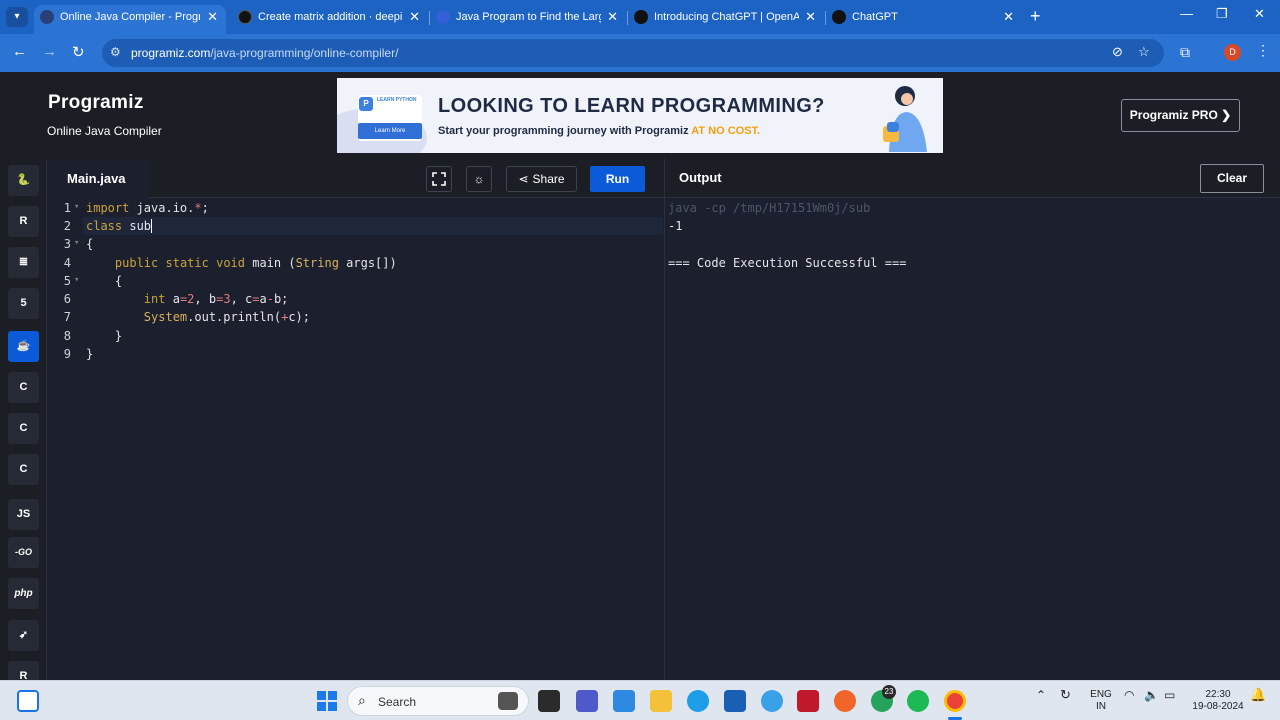 This screenshot has width=1280, height=720. Describe the element at coordinates (1232, 178) in the screenshot. I see `clear-button: Clear` at that location.